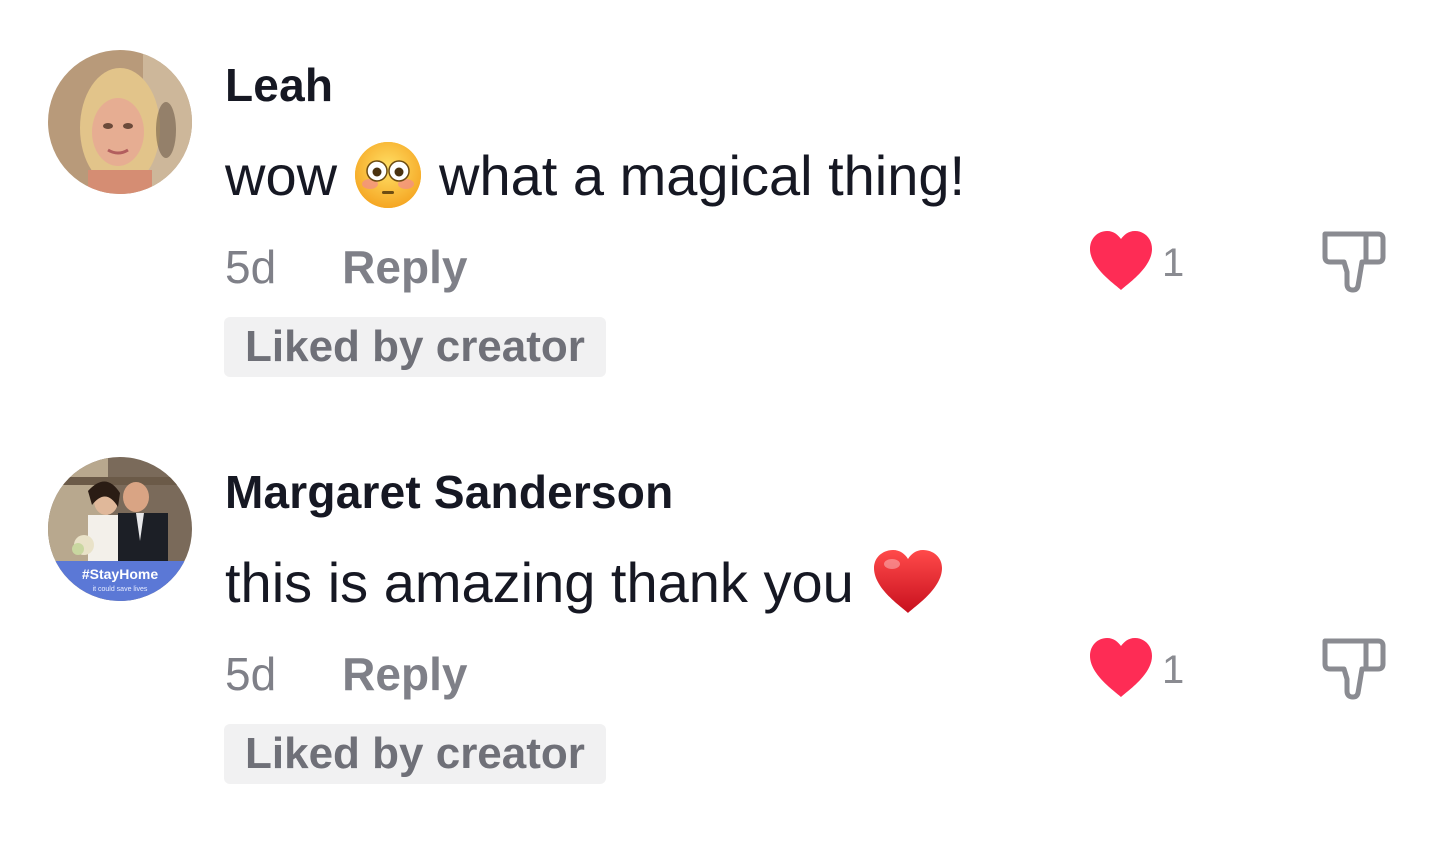 Image resolution: width=1439 pixels, height=858 pixels. I want to click on avatar: #StayHome it could save lives, so click(120, 529).